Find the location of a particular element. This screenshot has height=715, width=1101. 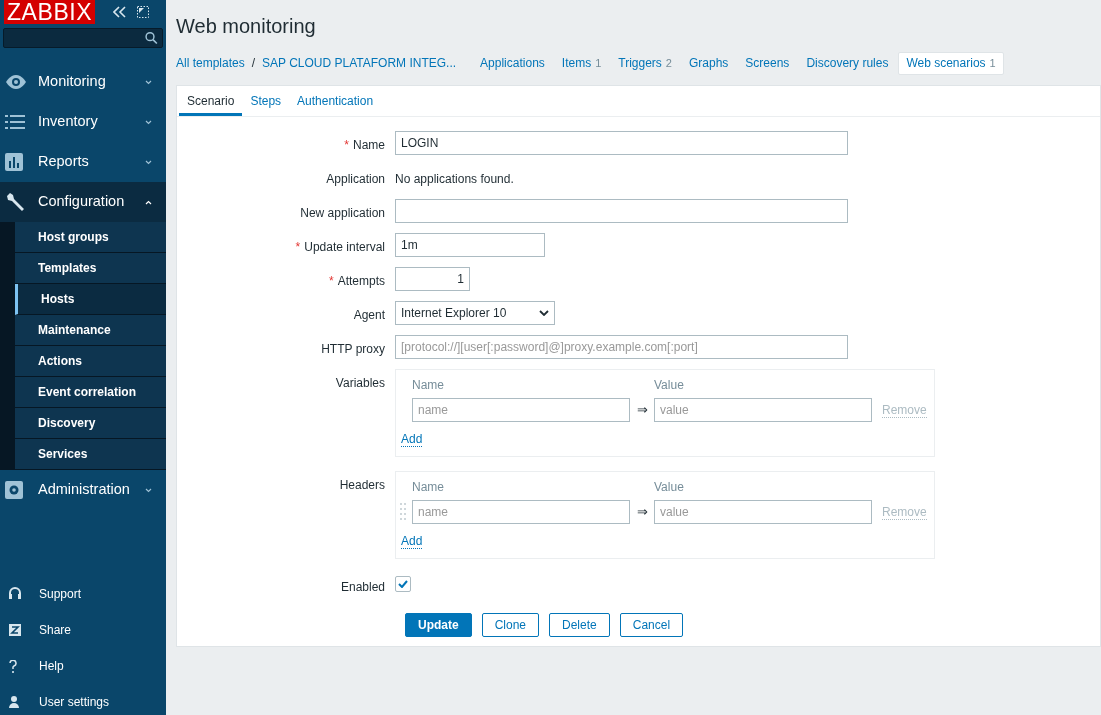

footer-link: Support is located at coordinates (83, 594).